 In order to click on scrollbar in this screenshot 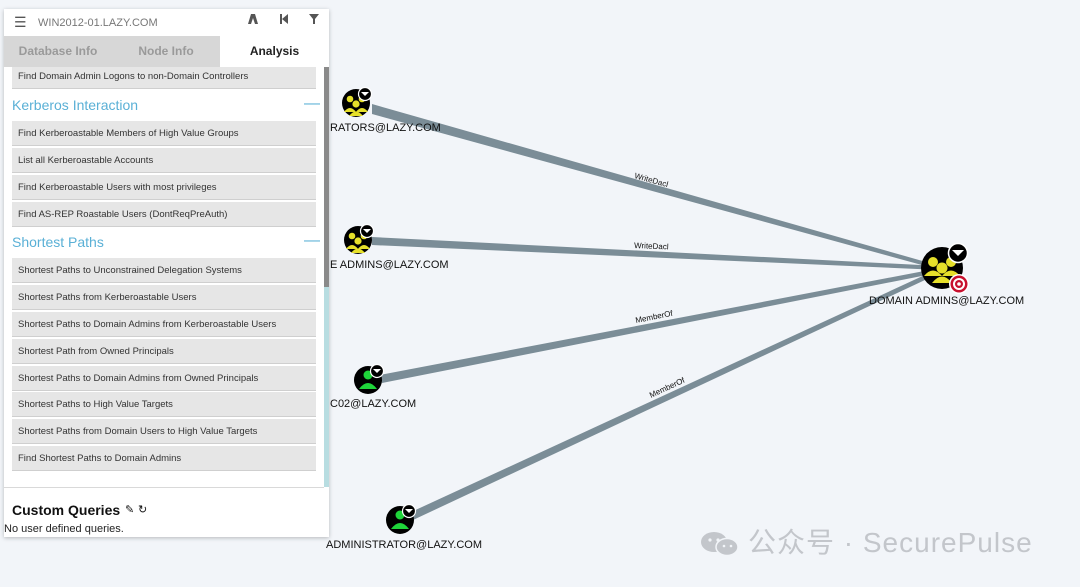, I will do `click(326, 277)`.